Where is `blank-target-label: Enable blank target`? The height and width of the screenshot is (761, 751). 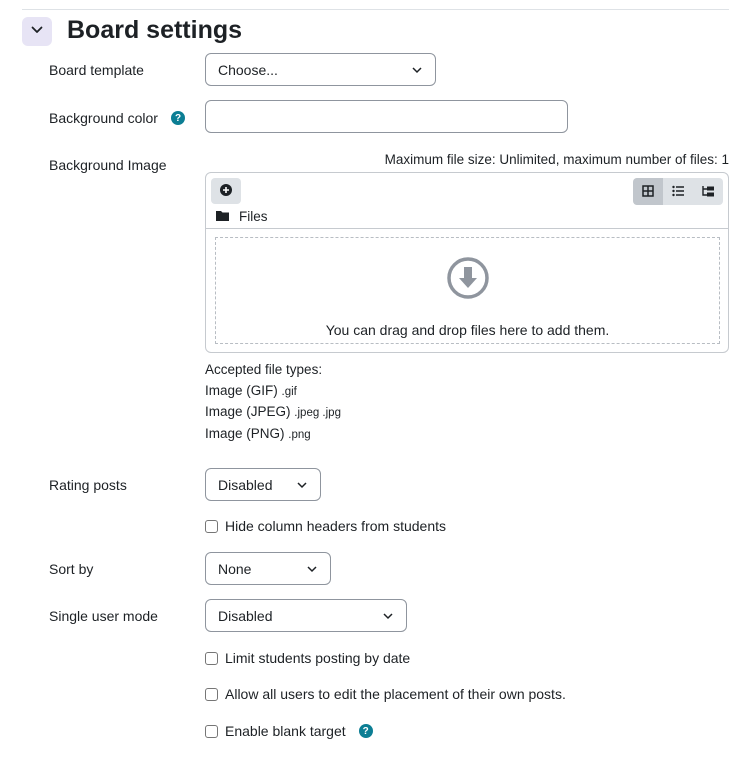
blank-target-label: Enable blank target is located at coordinates (285, 731).